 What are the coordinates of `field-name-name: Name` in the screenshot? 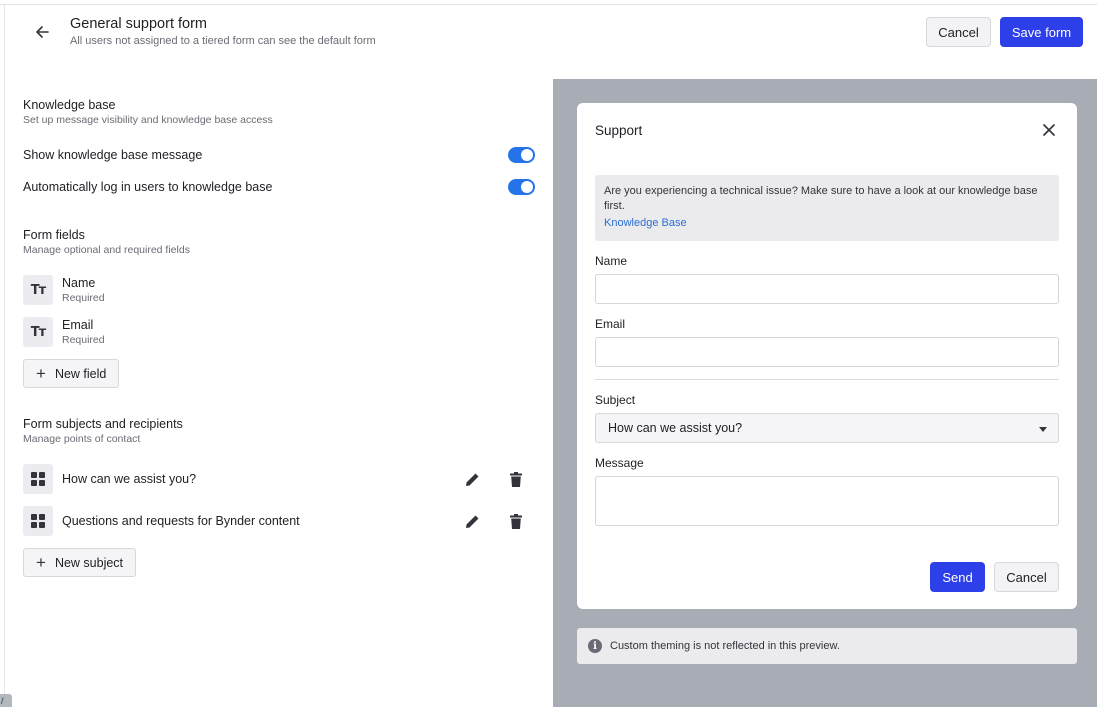 It's located at (78, 283).